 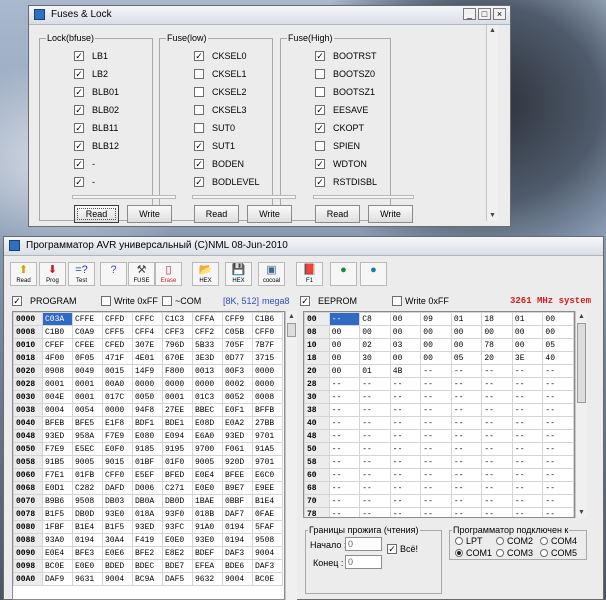 What do you see at coordinates (373, 274) in the screenshot?
I see `toolbar-button-stamp2: ●` at bounding box center [373, 274].